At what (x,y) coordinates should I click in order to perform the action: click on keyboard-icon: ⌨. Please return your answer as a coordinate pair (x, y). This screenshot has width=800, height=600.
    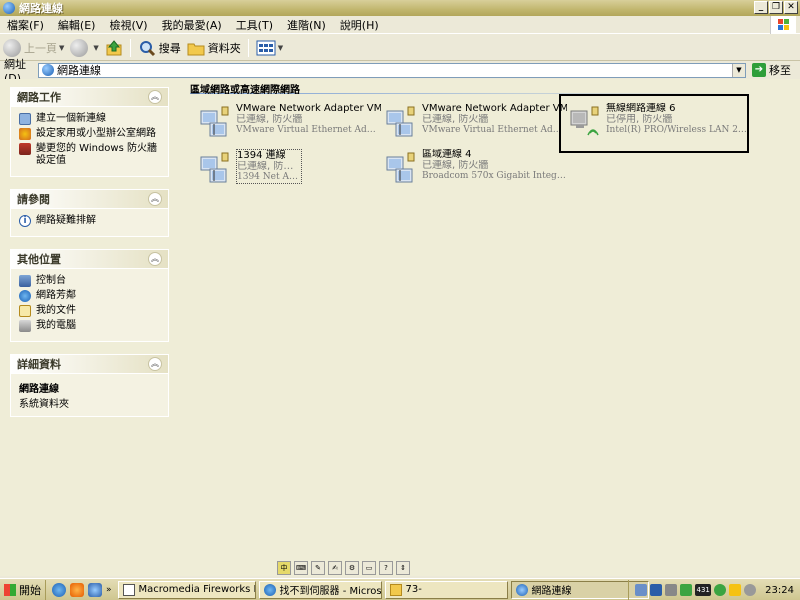
    Looking at the image, I should click on (301, 568).